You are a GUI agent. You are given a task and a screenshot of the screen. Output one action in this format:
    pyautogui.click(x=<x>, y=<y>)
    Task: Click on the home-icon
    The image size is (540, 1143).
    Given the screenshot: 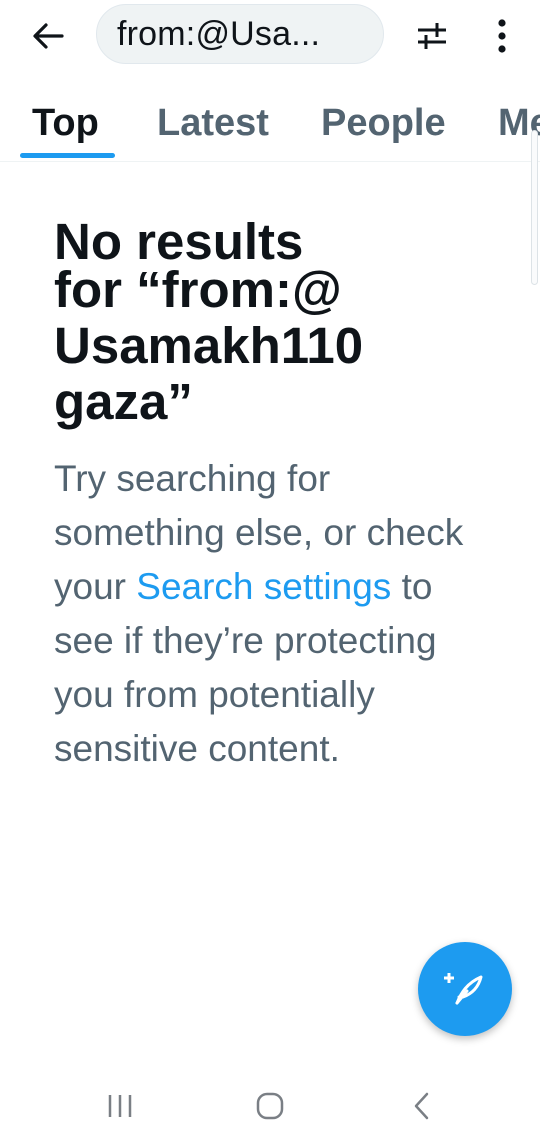 What is the action you would take?
    pyautogui.click(x=270, y=1106)
    